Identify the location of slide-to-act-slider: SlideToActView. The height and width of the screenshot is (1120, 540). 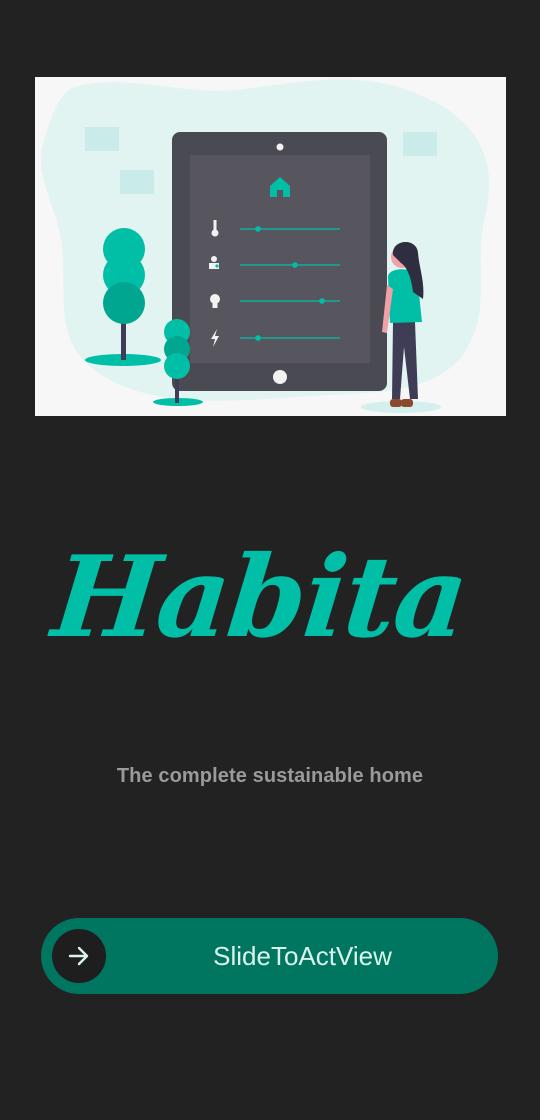
(269, 956).